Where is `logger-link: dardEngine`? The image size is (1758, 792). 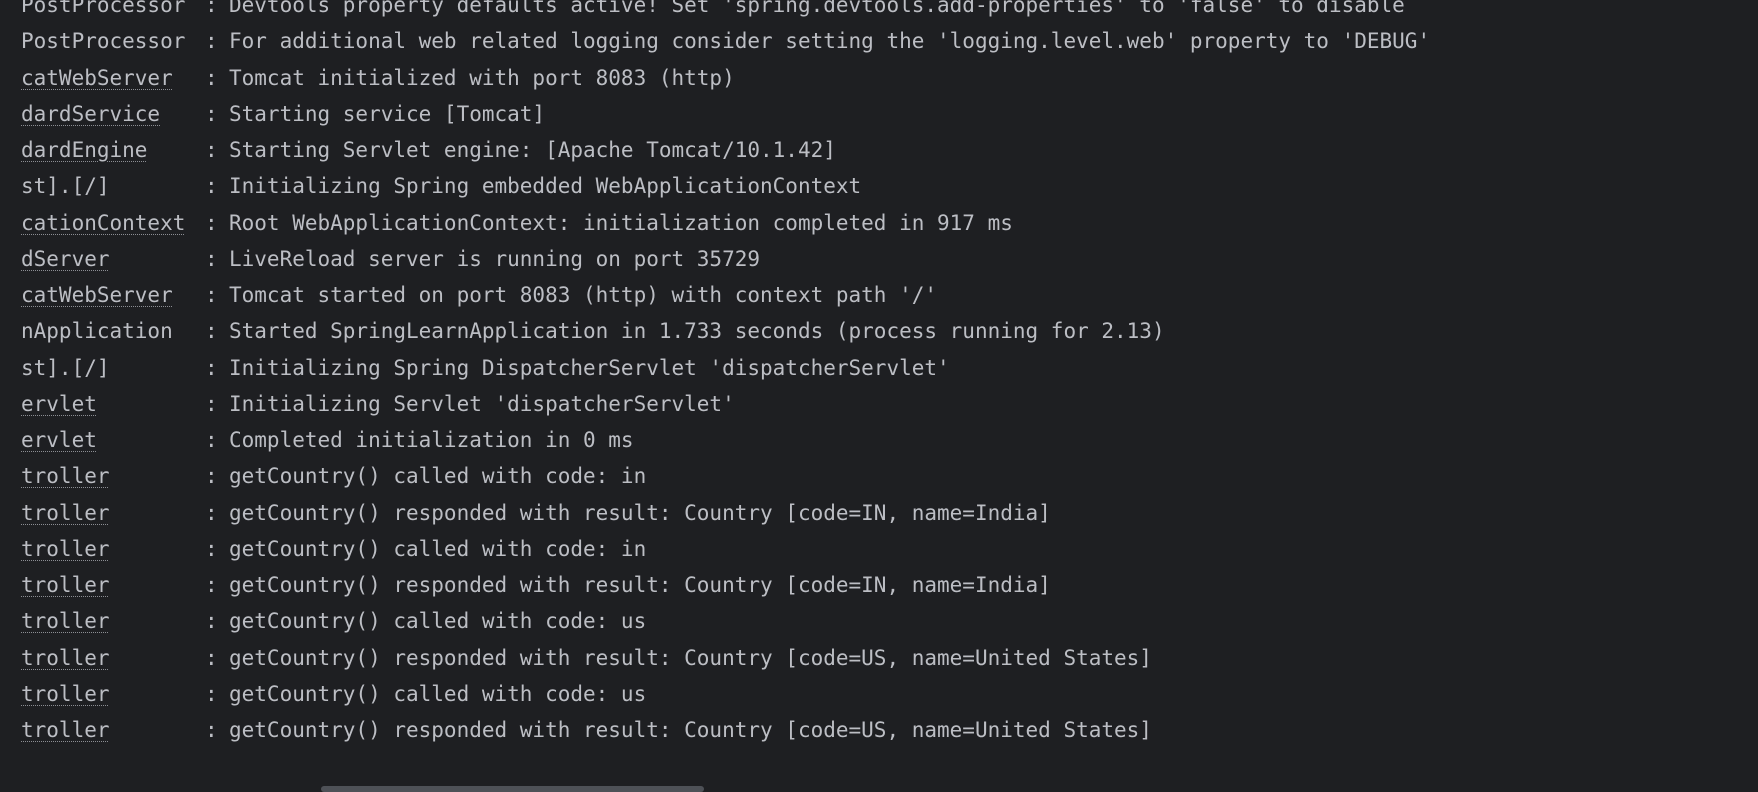 logger-link: dardEngine is located at coordinates (84, 150).